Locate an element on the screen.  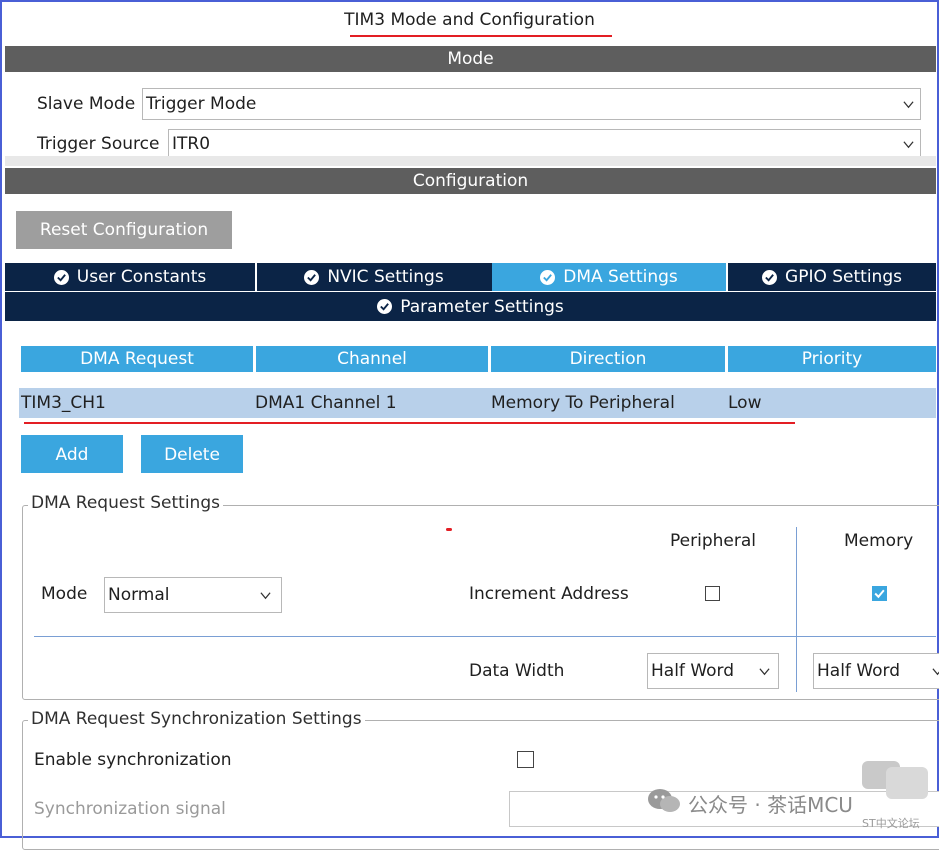
mode-section-header: Mode is located at coordinates (470, 59).